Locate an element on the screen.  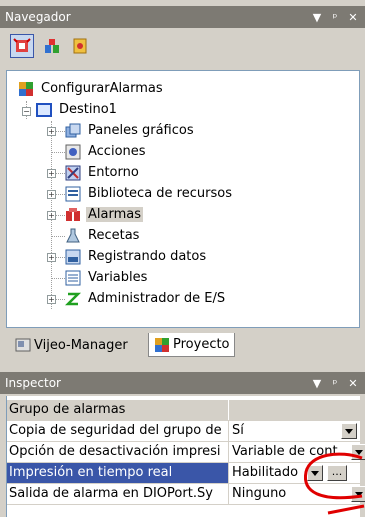
property-group-header: Grupo de alarmas is located at coordinates (184, 410).